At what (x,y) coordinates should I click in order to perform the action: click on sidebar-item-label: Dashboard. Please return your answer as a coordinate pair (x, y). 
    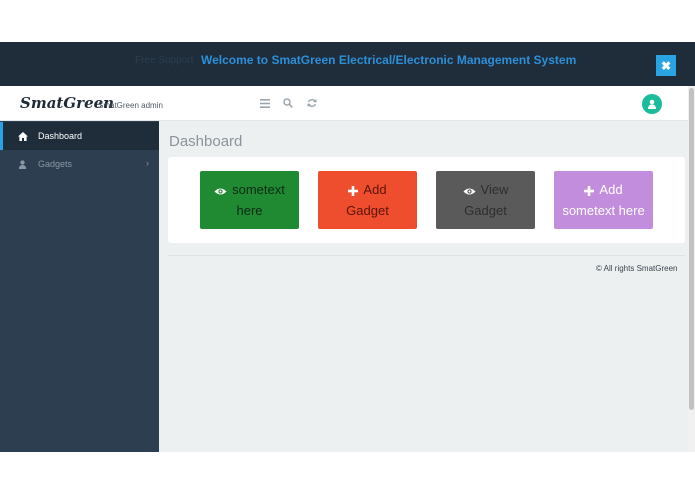
    Looking at the image, I should click on (60, 136).